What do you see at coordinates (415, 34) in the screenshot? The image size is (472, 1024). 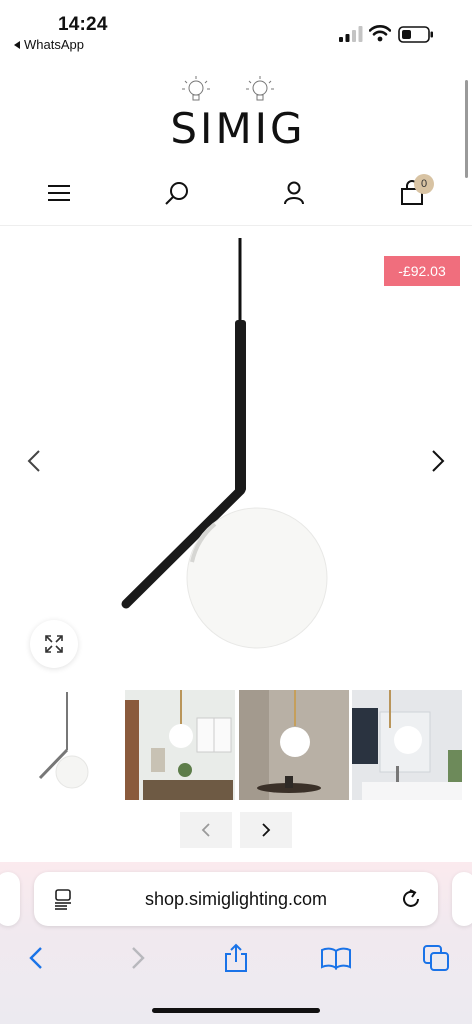 I see `battery-icon` at bounding box center [415, 34].